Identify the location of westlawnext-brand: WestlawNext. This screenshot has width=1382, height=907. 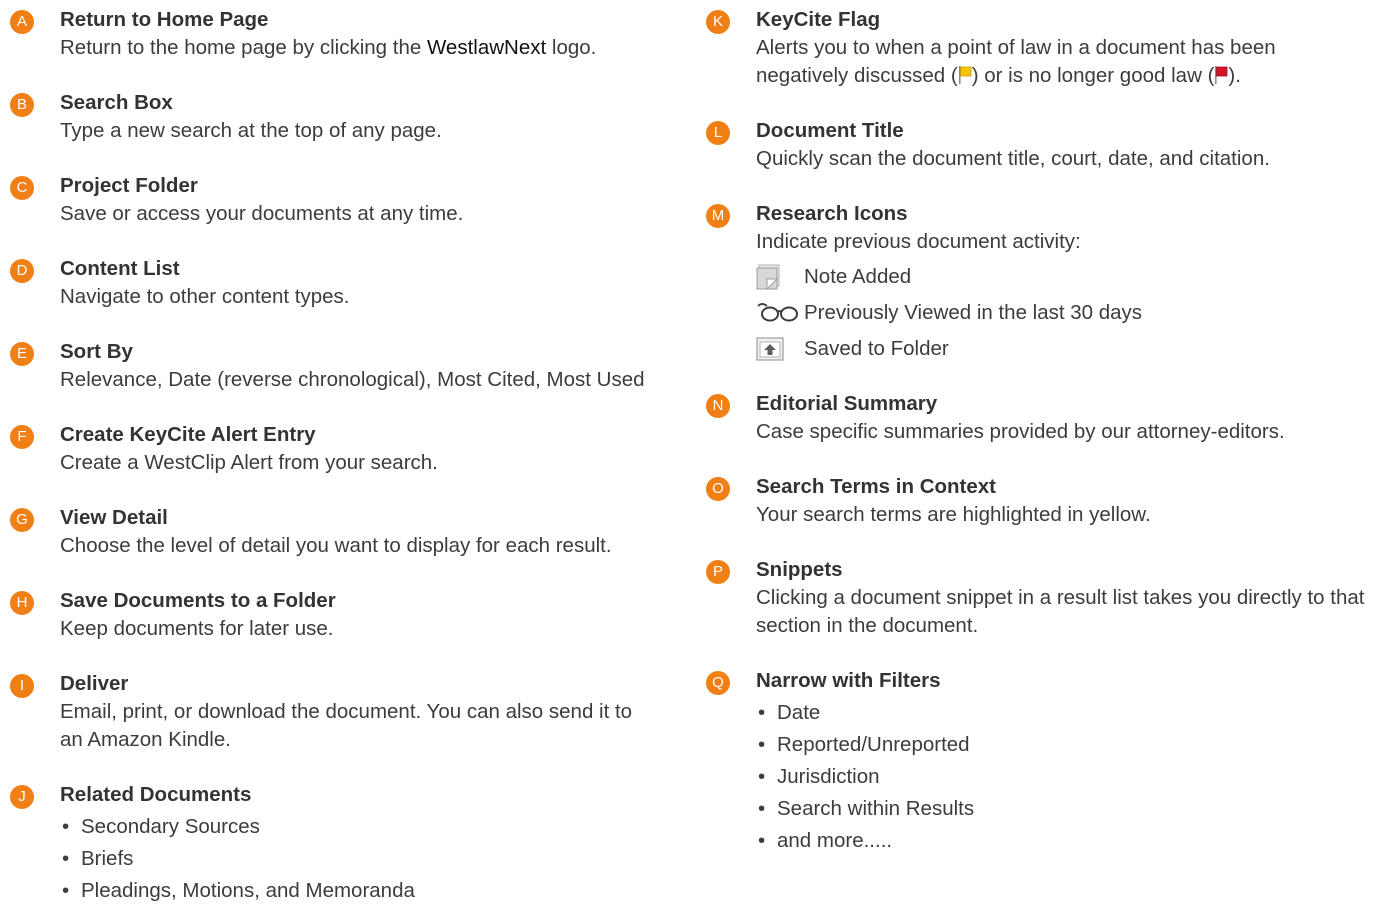
(486, 47).